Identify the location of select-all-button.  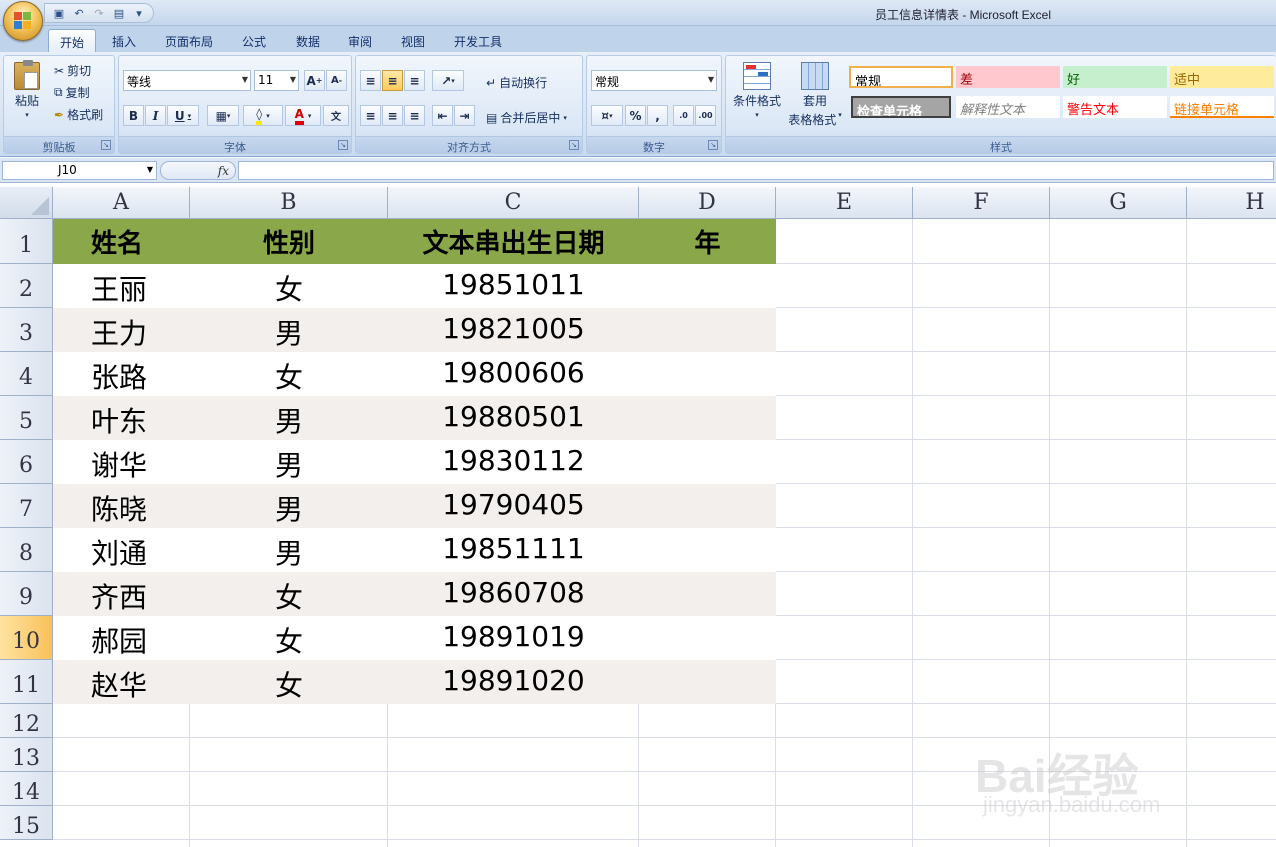
(26, 203).